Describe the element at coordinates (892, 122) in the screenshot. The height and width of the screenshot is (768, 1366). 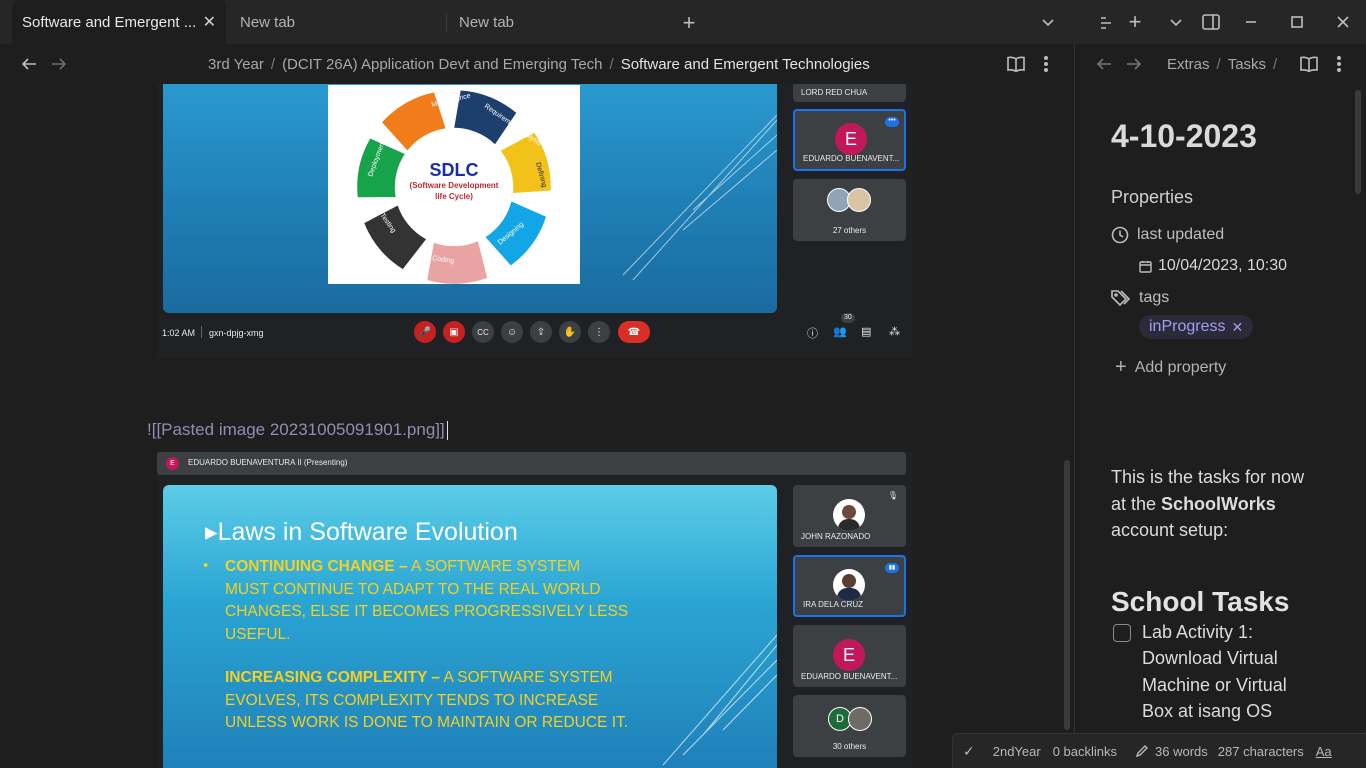
I see `more-icon: •••` at that location.